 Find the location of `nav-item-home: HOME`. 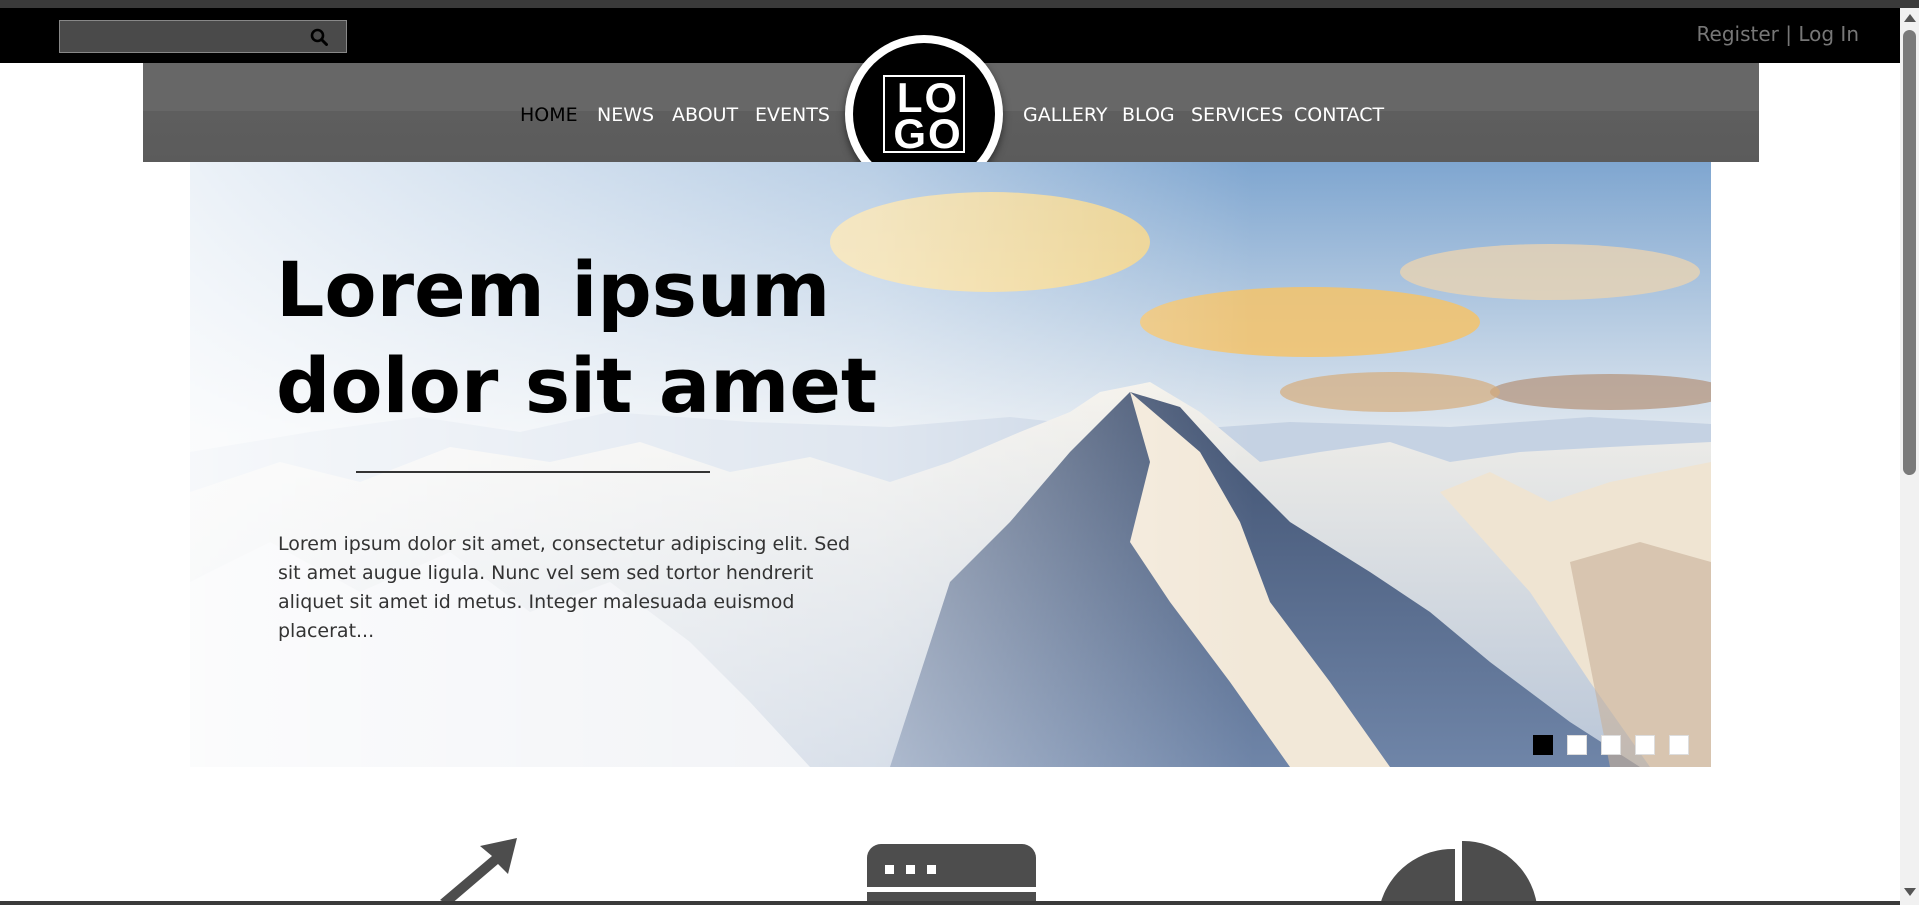

nav-item-home: HOME is located at coordinates (549, 115).